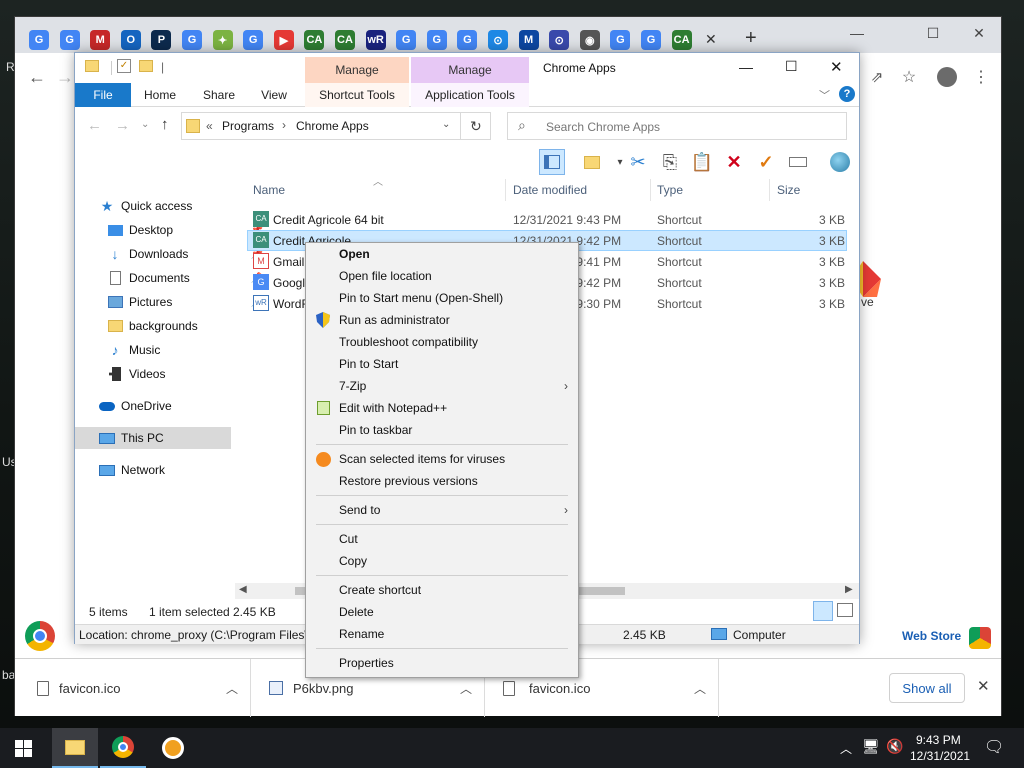  Describe the element at coordinates (219, 95) in the screenshot. I see `tab-share: Share` at that location.